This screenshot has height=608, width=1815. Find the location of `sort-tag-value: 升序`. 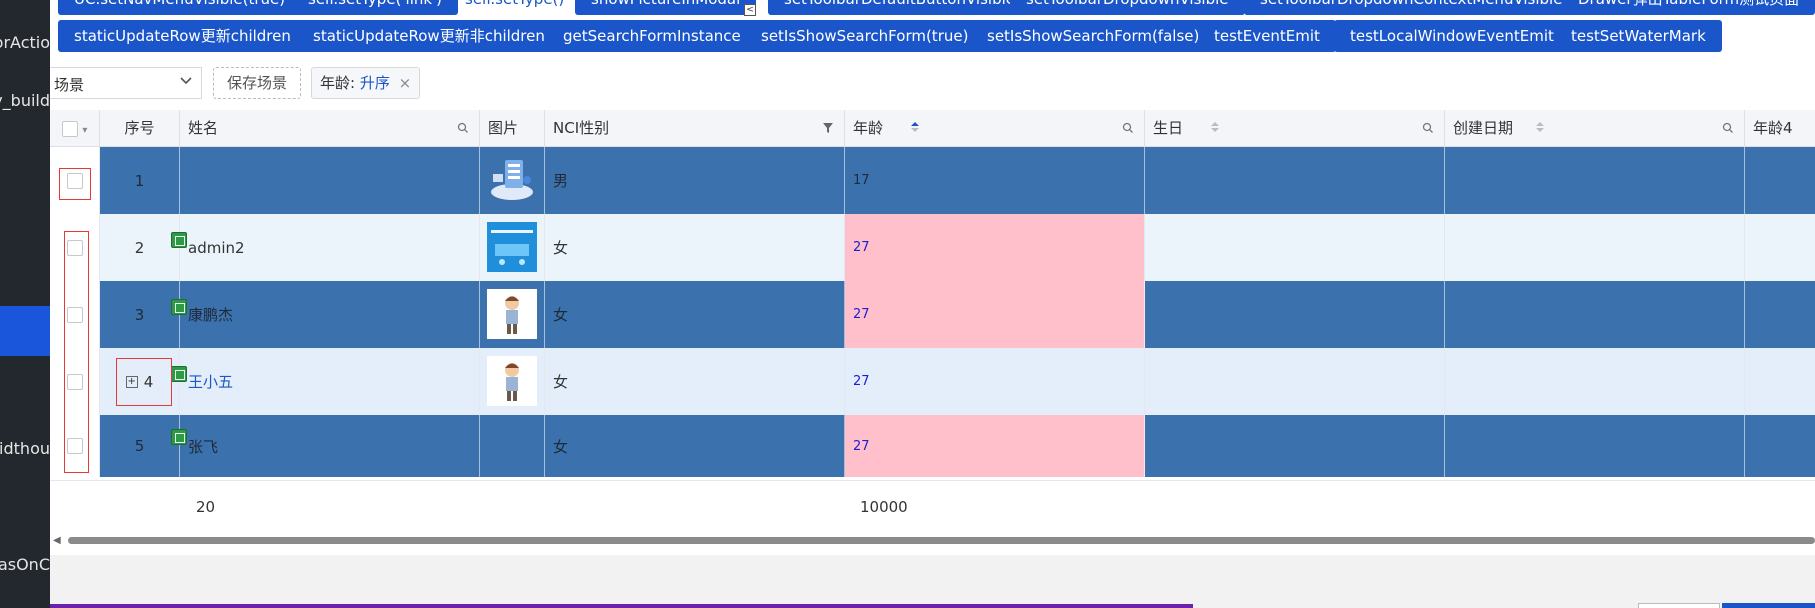

sort-tag-value: 升序 is located at coordinates (374, 83).